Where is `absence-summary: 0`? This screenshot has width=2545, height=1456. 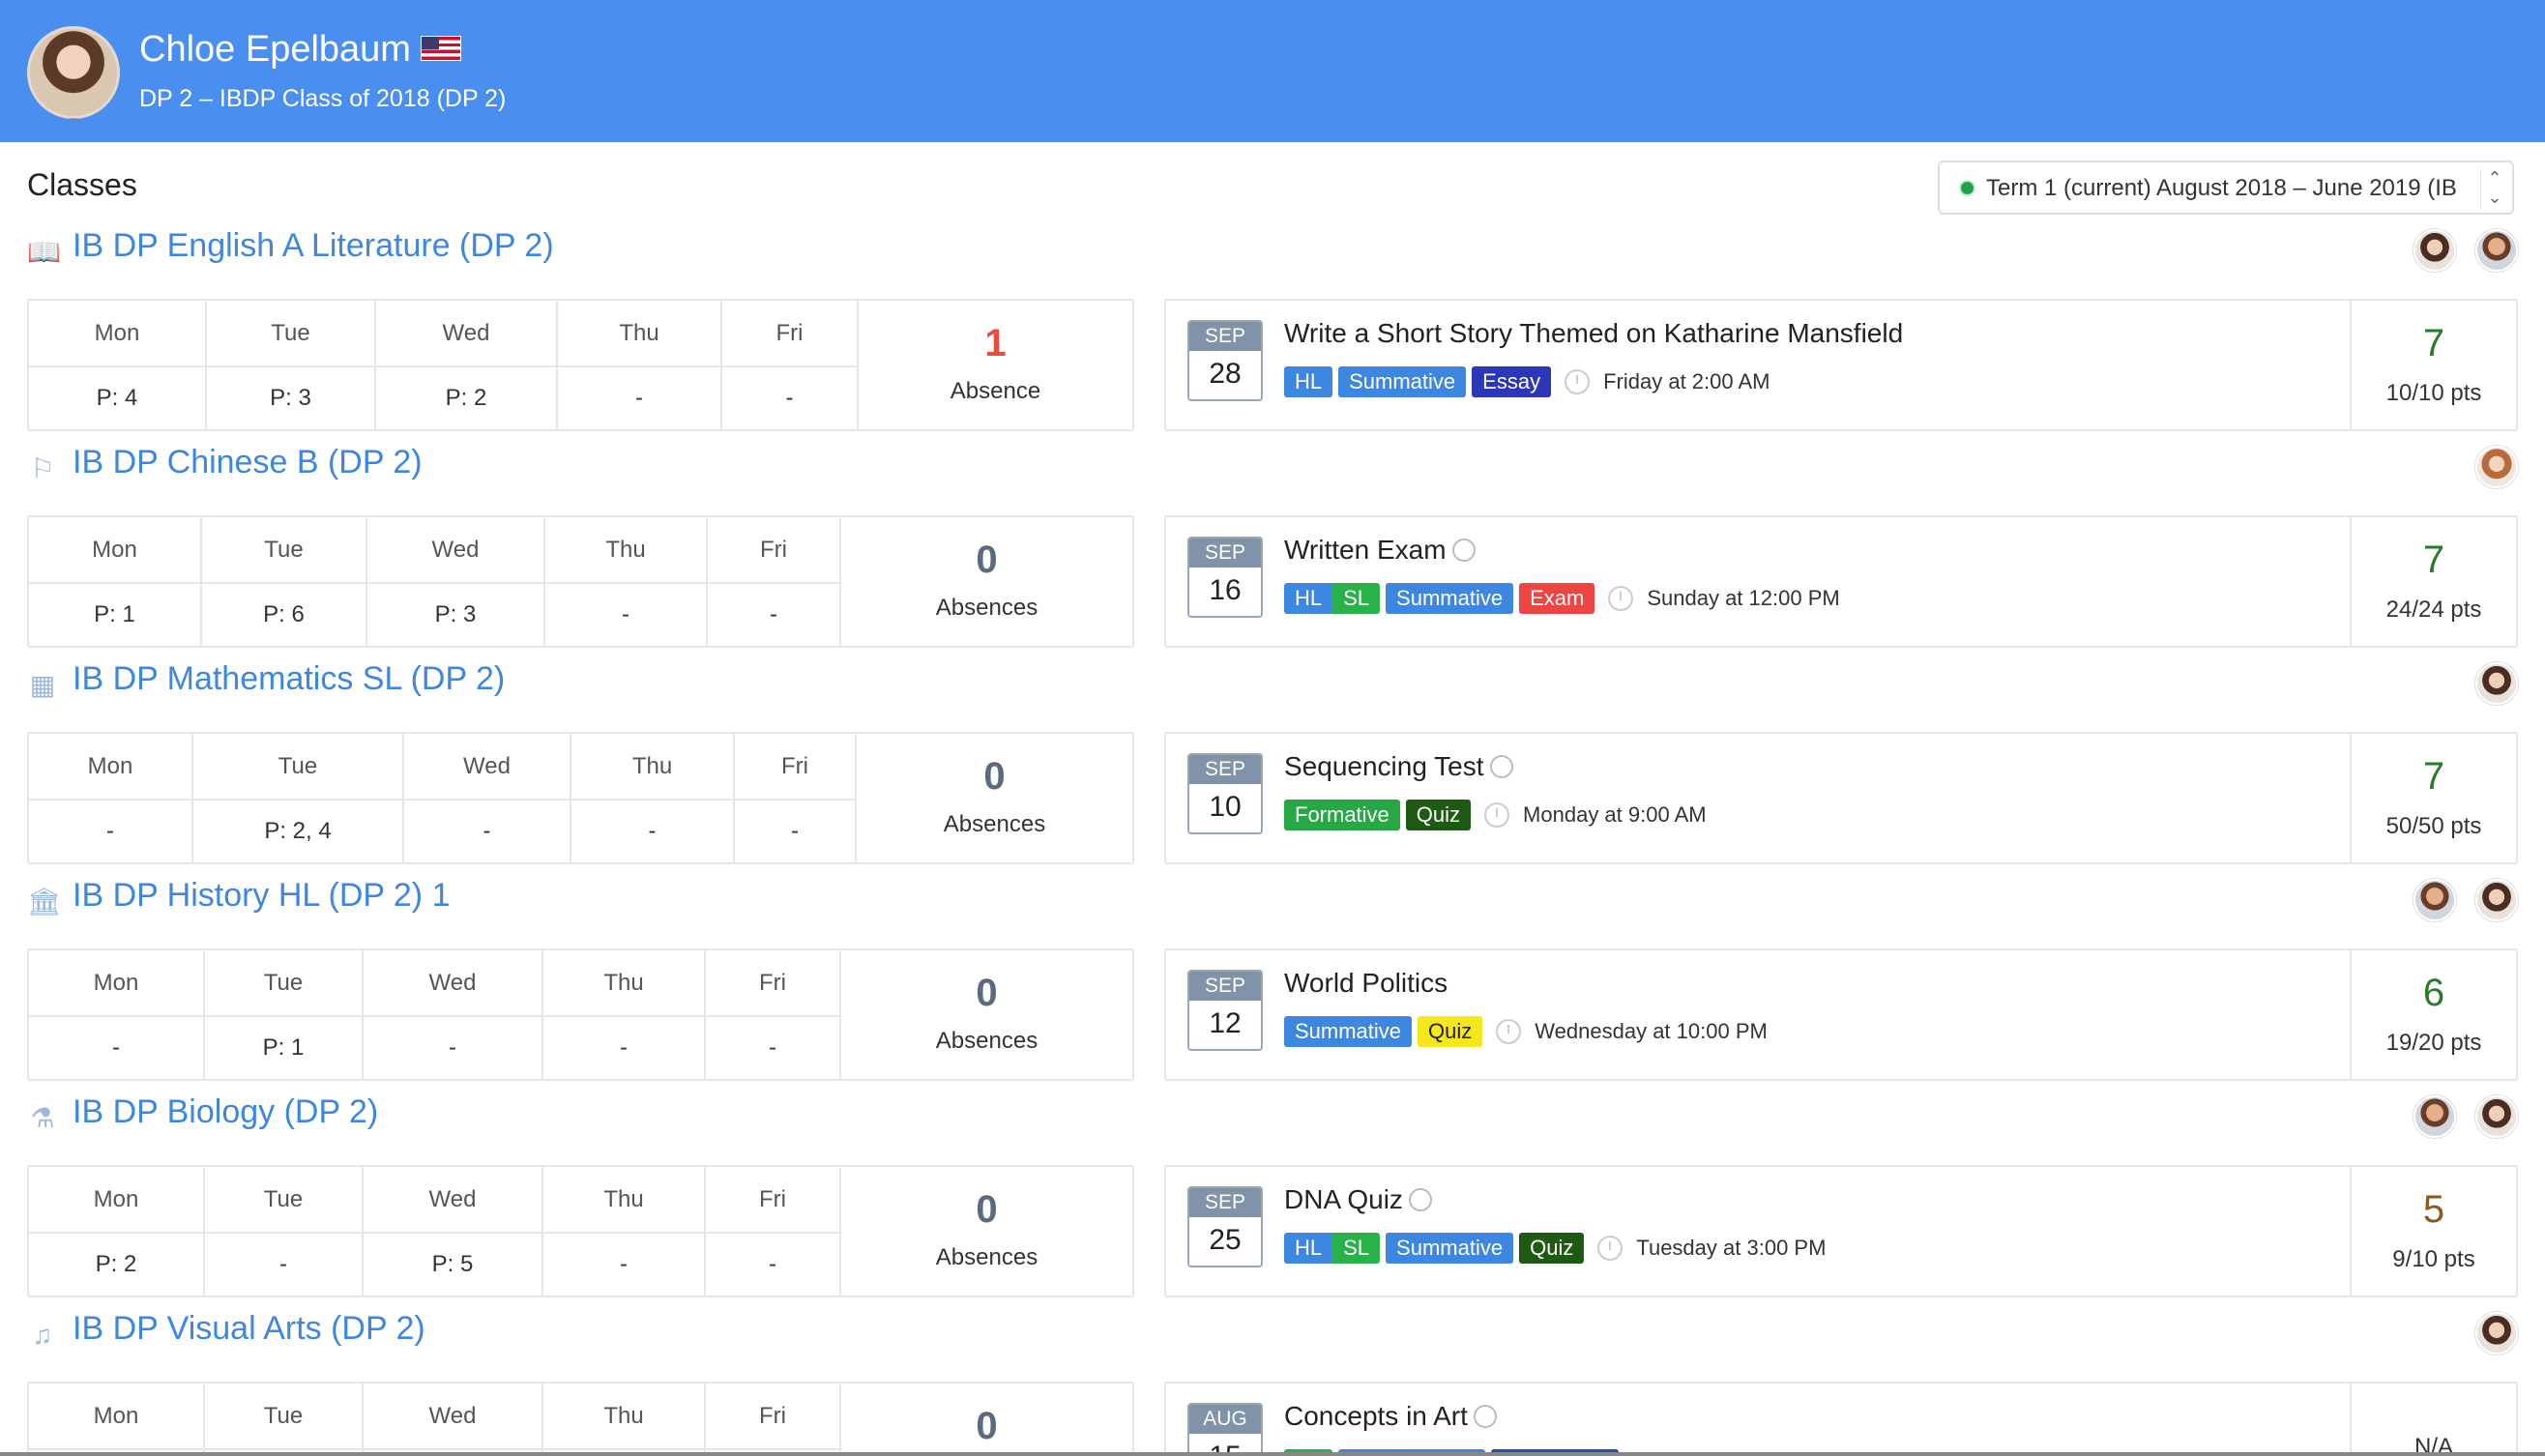 absence-summary: 0 is located at coordinates (986, 1418).